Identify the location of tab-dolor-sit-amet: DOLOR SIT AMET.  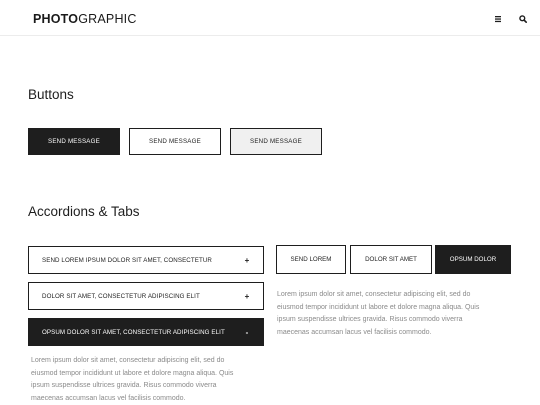
(391, 259).